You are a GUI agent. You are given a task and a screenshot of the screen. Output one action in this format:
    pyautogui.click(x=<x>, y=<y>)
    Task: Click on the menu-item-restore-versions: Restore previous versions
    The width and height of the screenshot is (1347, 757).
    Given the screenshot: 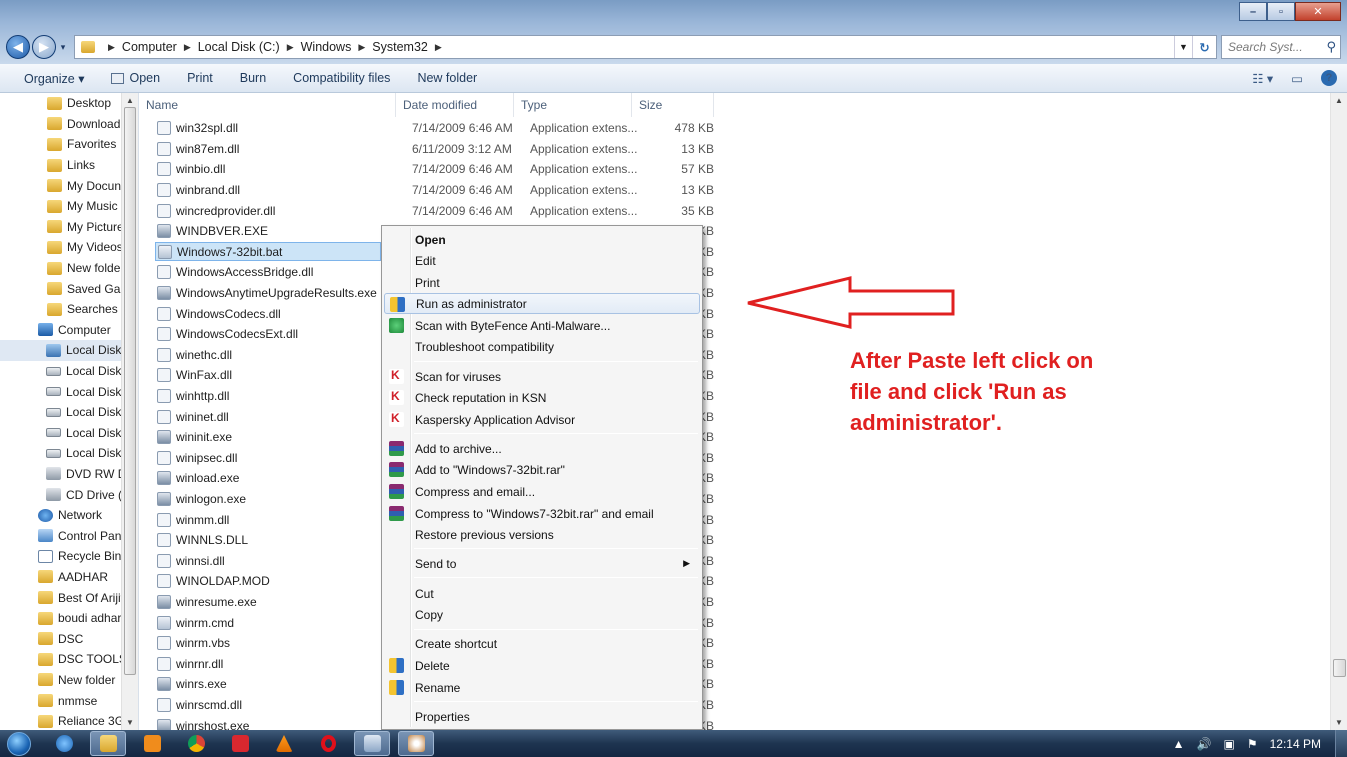 What is the action you would take?
    pyautogui.click(x=542, y=534)
    